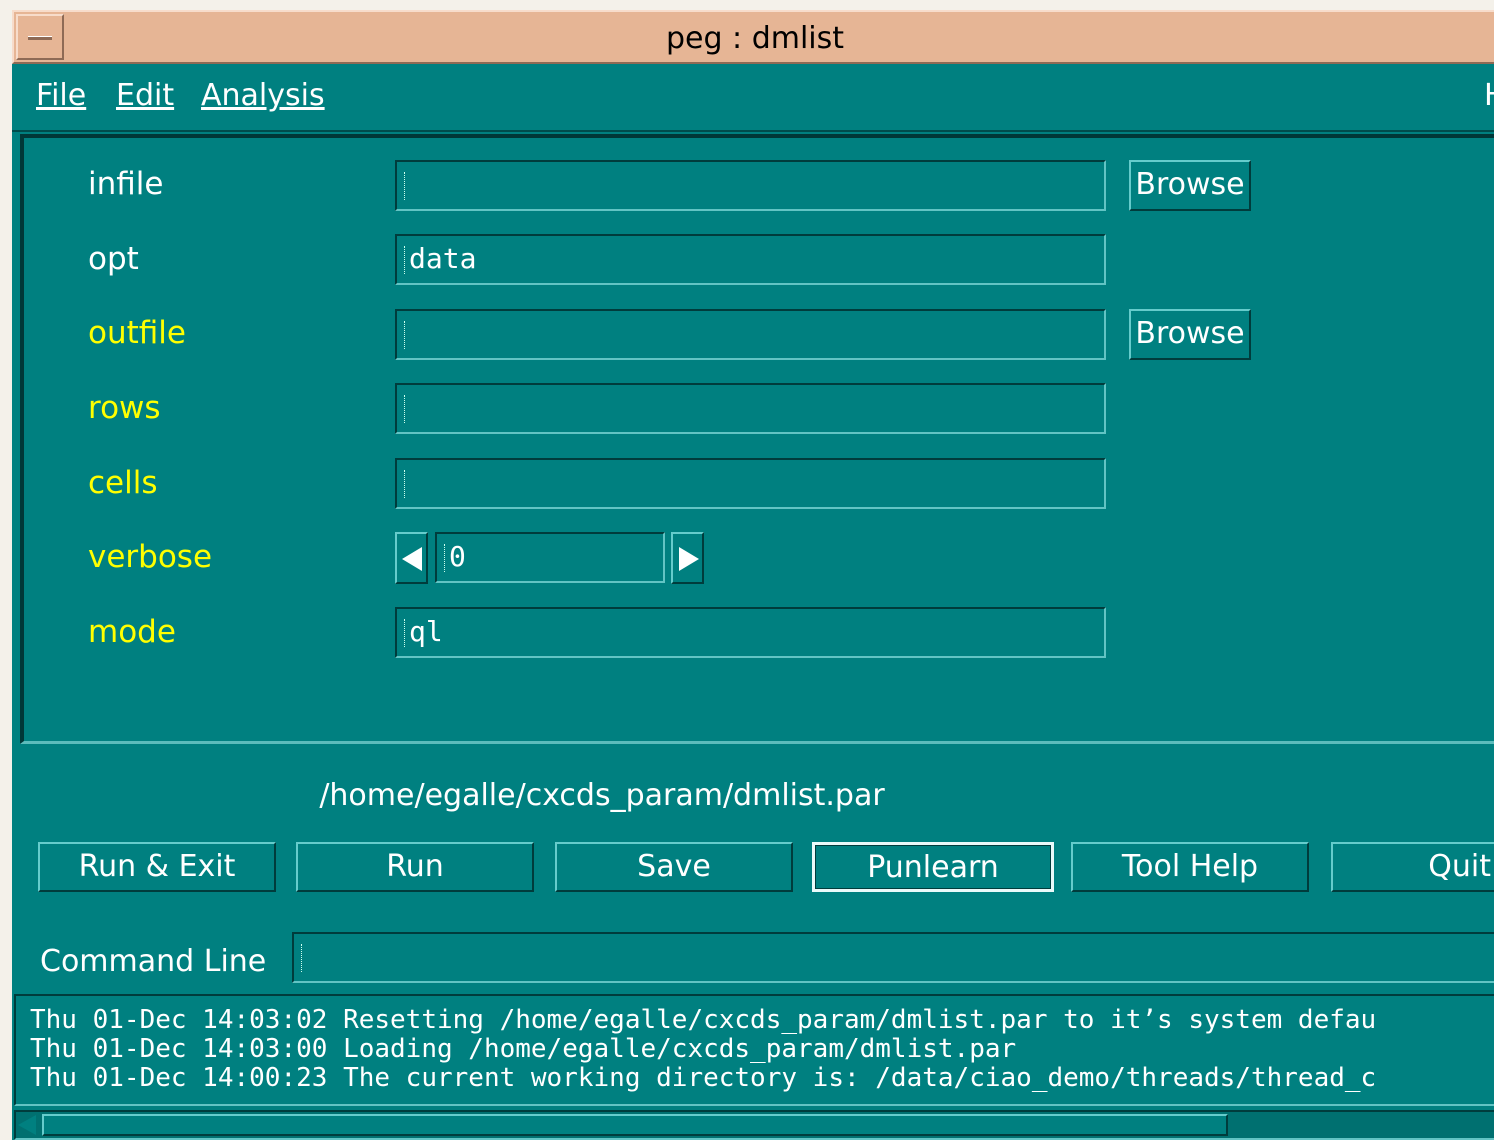  What do you see at coordinates (750, 408) in the screenshot?
I see `param-input-rows` at bounding box center [750, 408].